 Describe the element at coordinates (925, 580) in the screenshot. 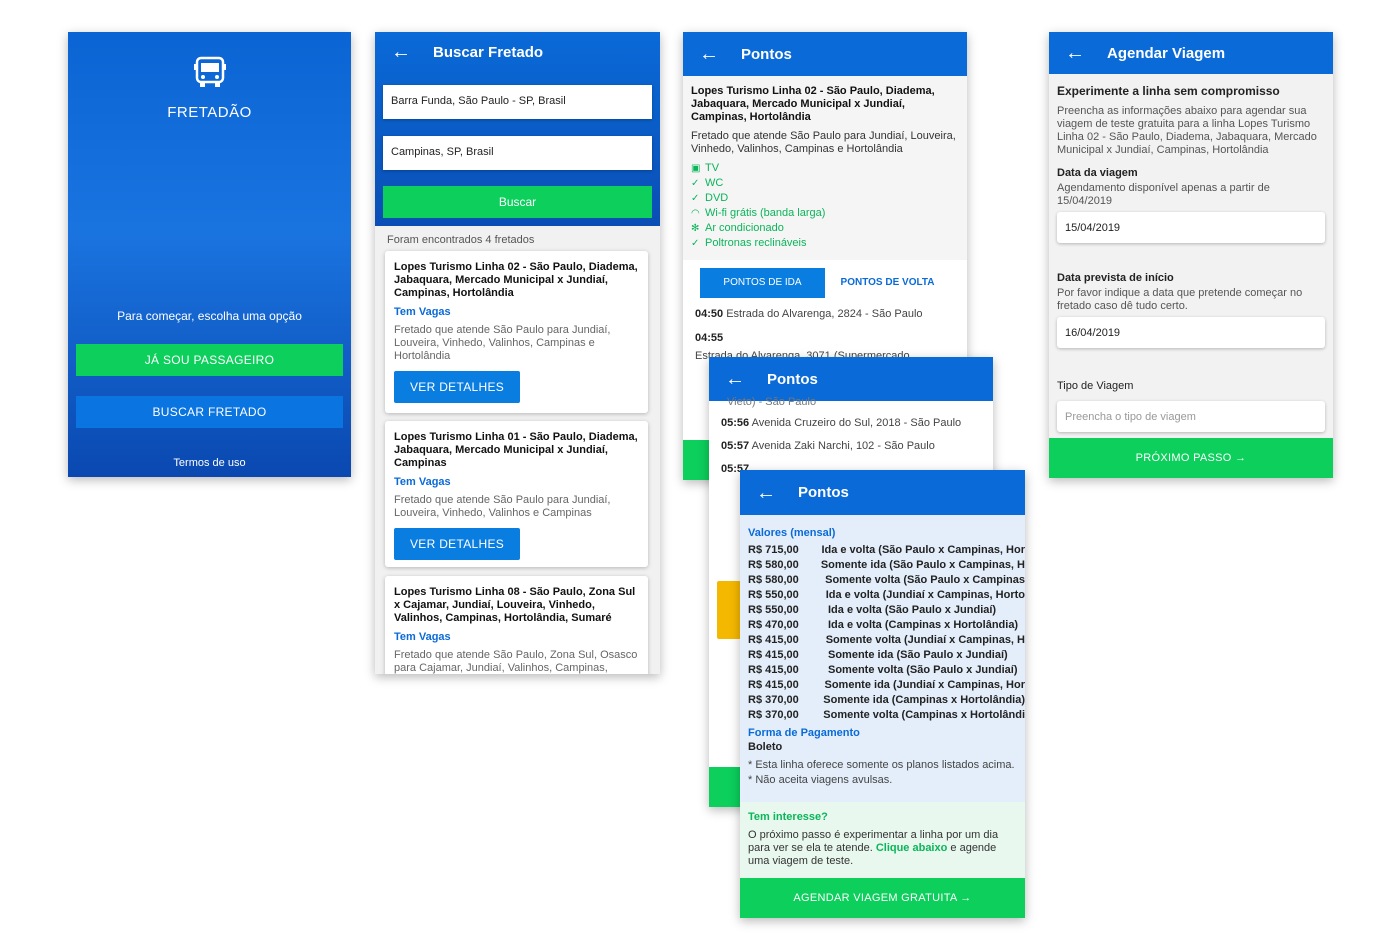

I see `price-description: Somente volta (São Paulo x Campinas` at that location.